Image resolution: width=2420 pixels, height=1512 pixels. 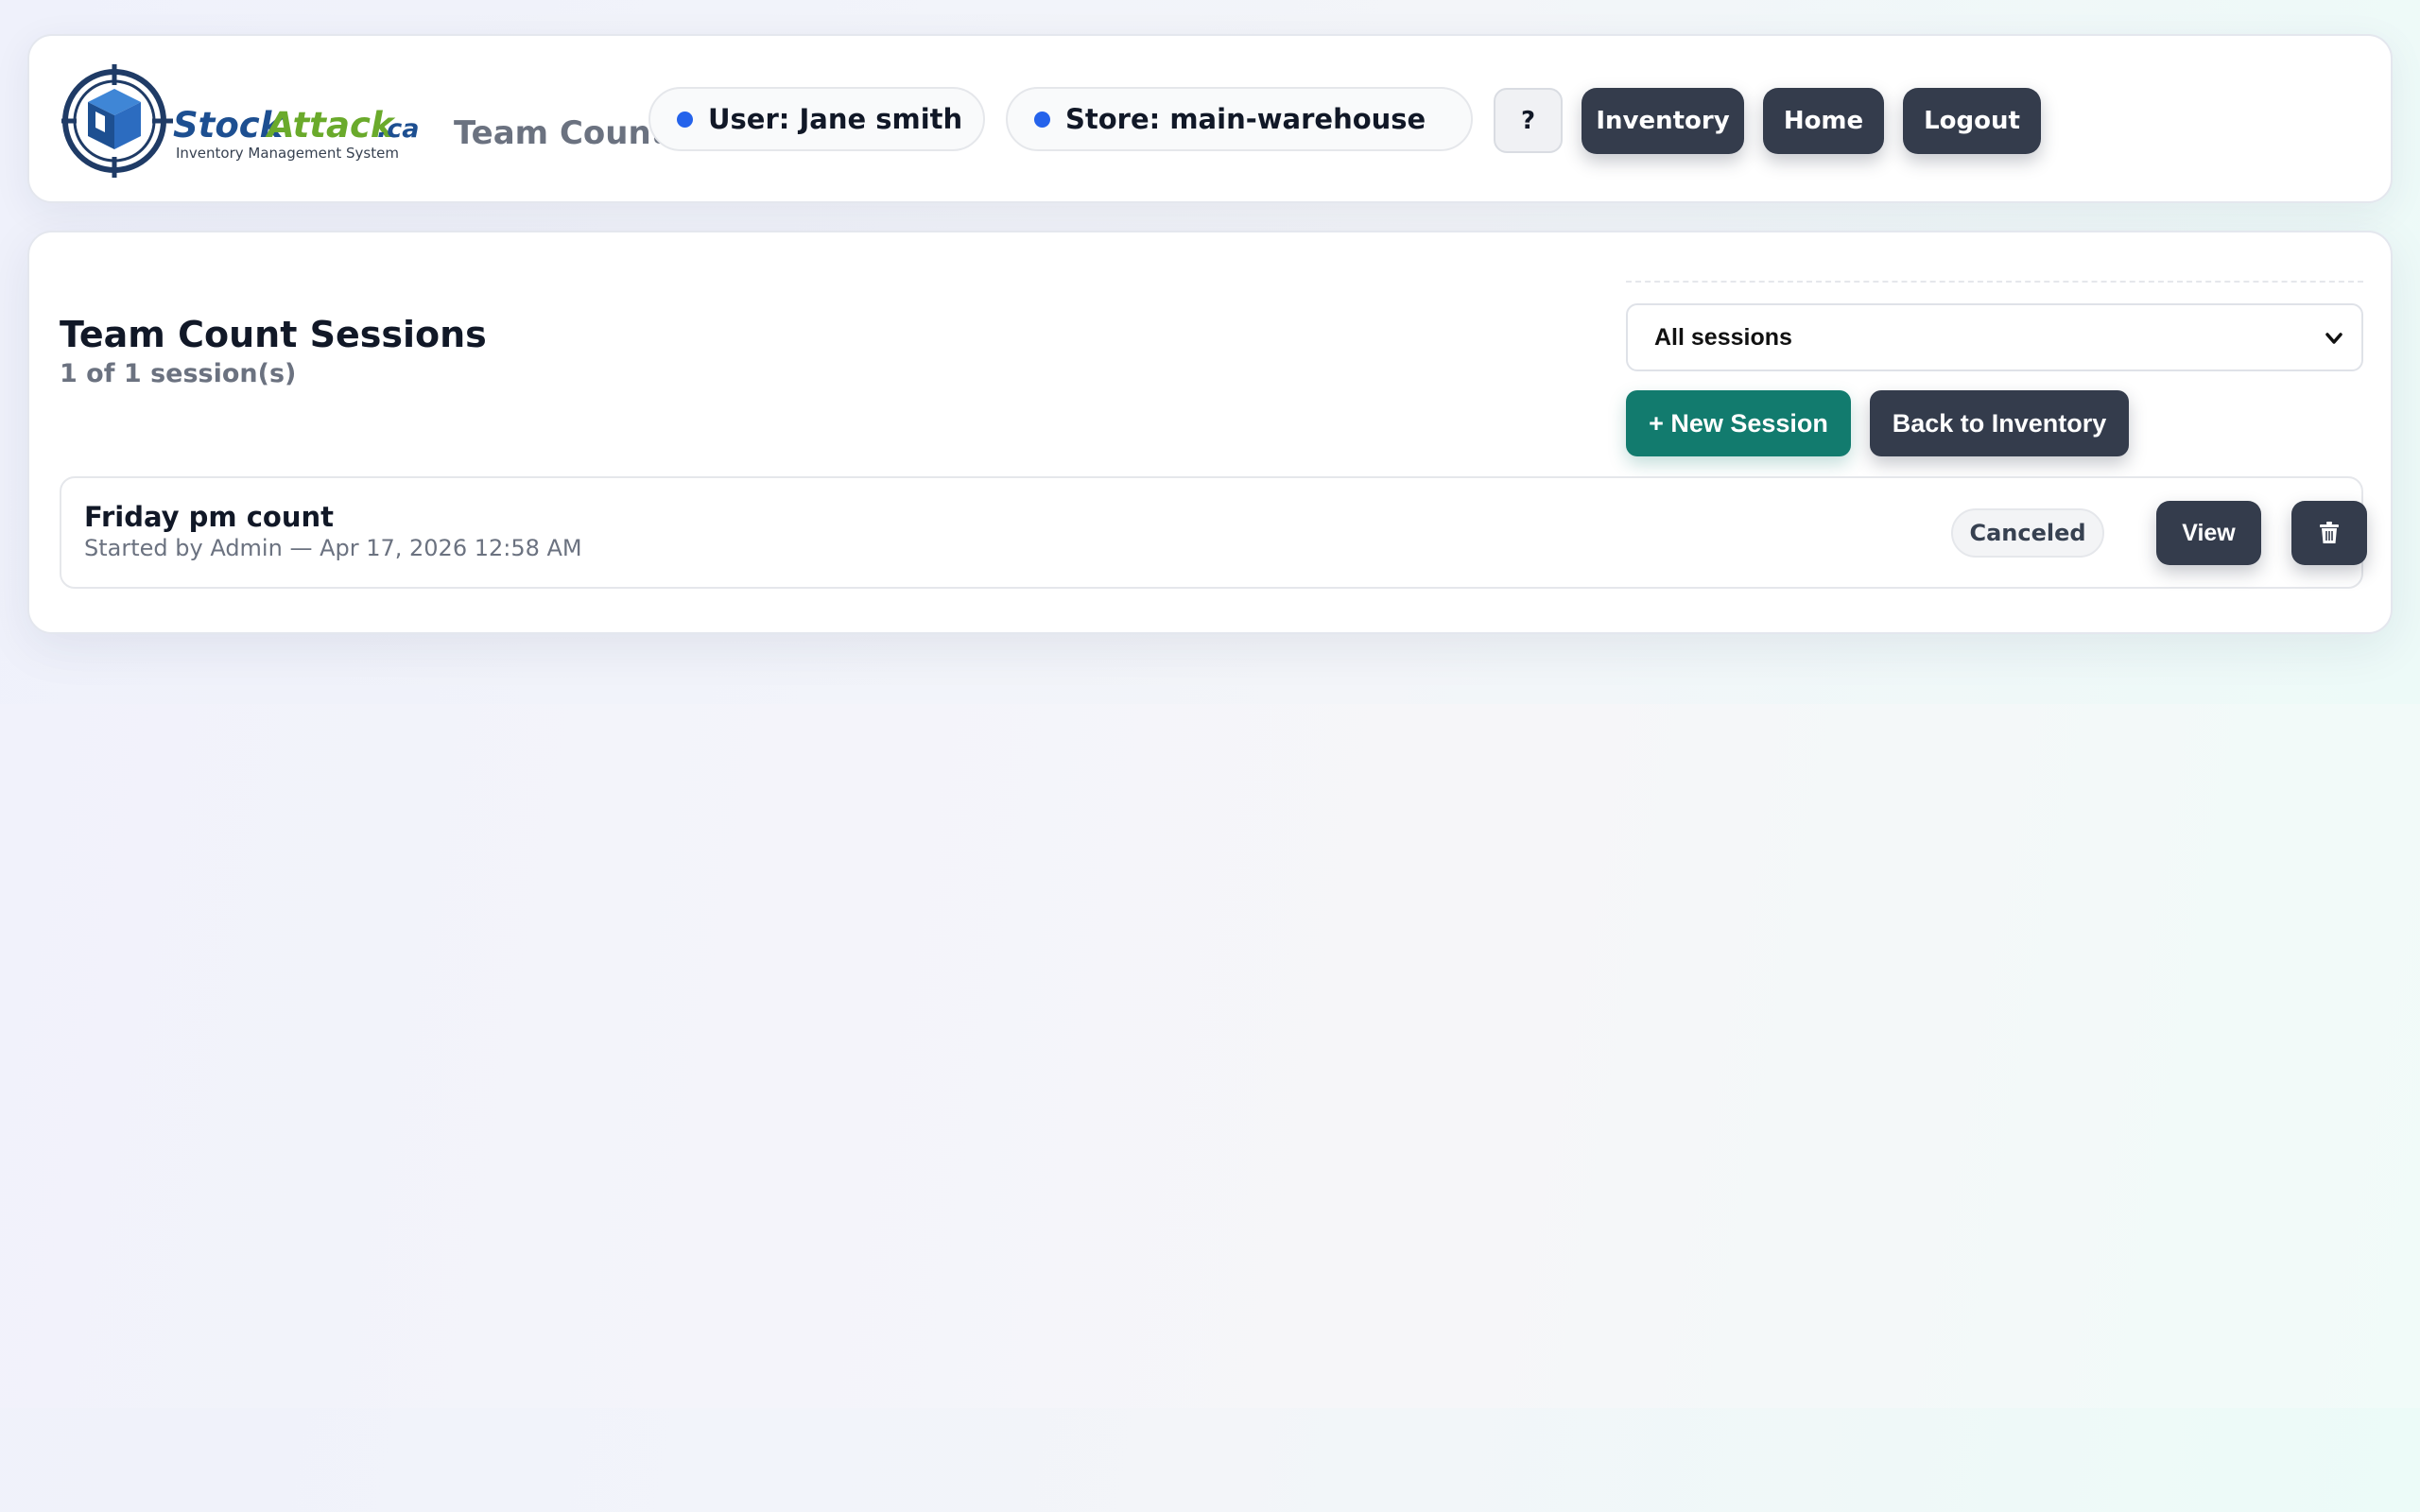 I want to click on session-filter-select: All sessions, so click(x=1994, y=337).